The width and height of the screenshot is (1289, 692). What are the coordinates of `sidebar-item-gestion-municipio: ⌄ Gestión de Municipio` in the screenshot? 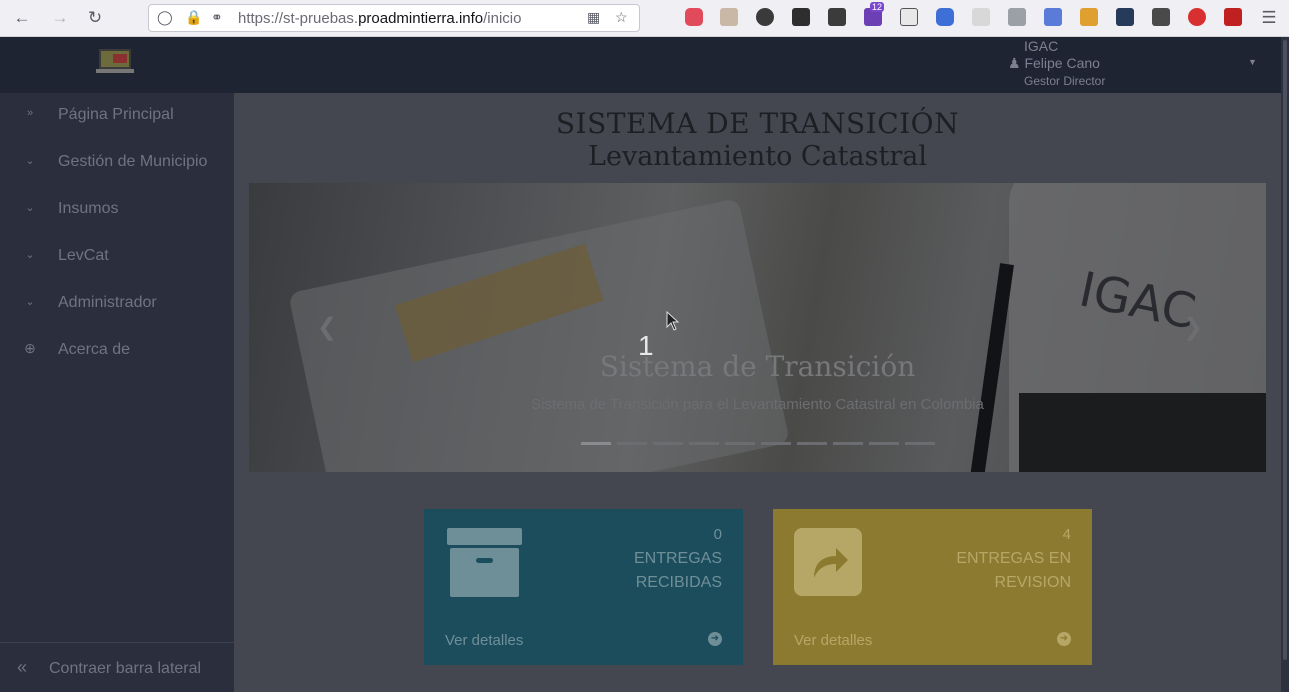 It's located at (117, 164).